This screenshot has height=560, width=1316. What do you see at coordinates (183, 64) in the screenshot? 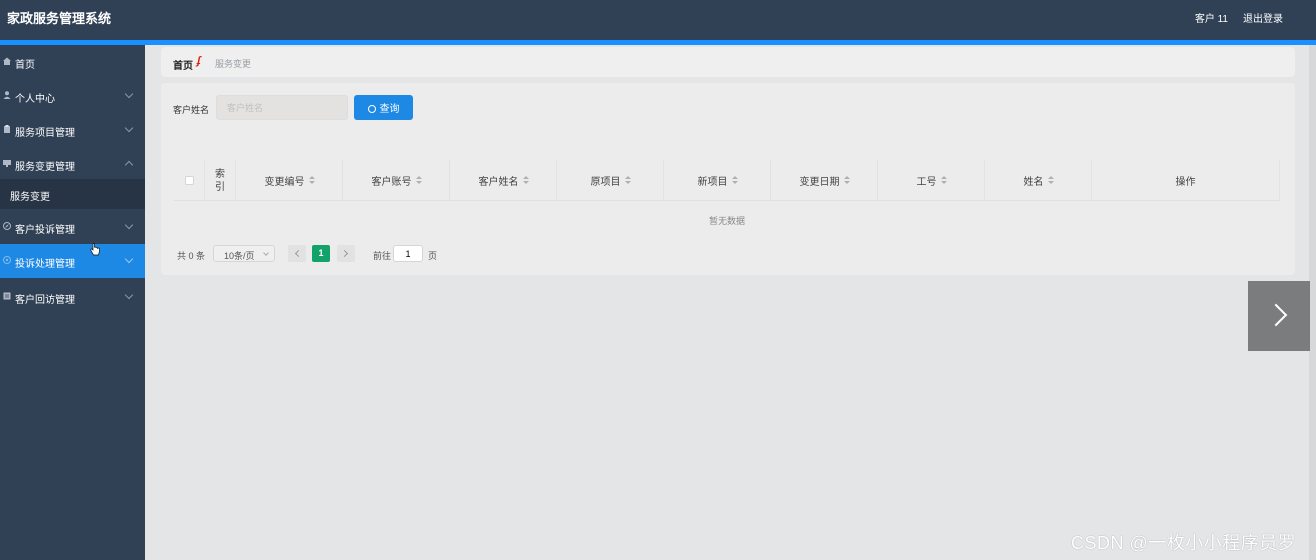
I see `breadcrumb-home: 首页` at bounding box center [183, 64].